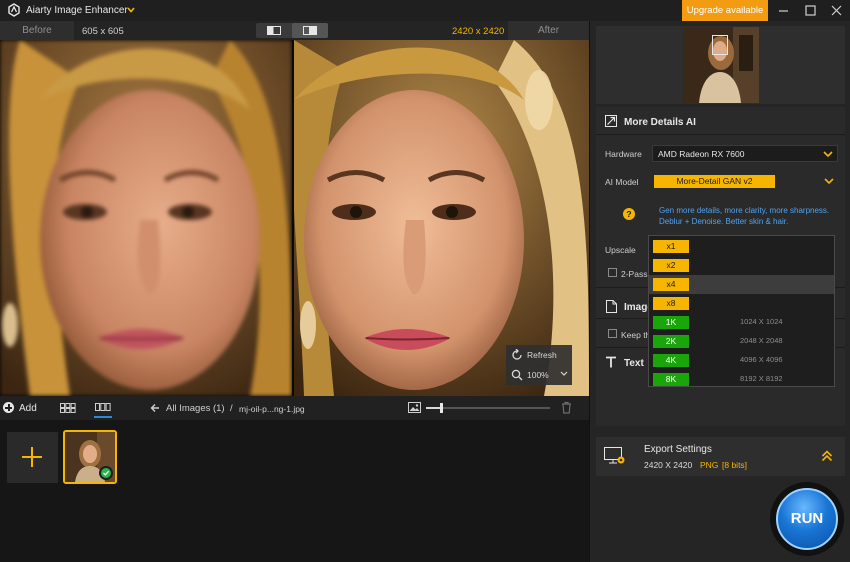 The width and height of the screenshot is (850, 562). I want to click on upscale-label: Upscale, so click(620, 250).